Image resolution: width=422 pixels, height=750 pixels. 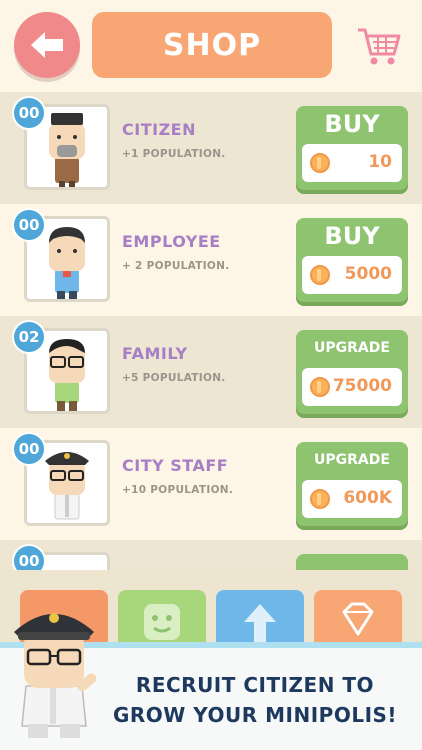 I want to click on upgrade-arrow-icon, so click(x=260, y=623).